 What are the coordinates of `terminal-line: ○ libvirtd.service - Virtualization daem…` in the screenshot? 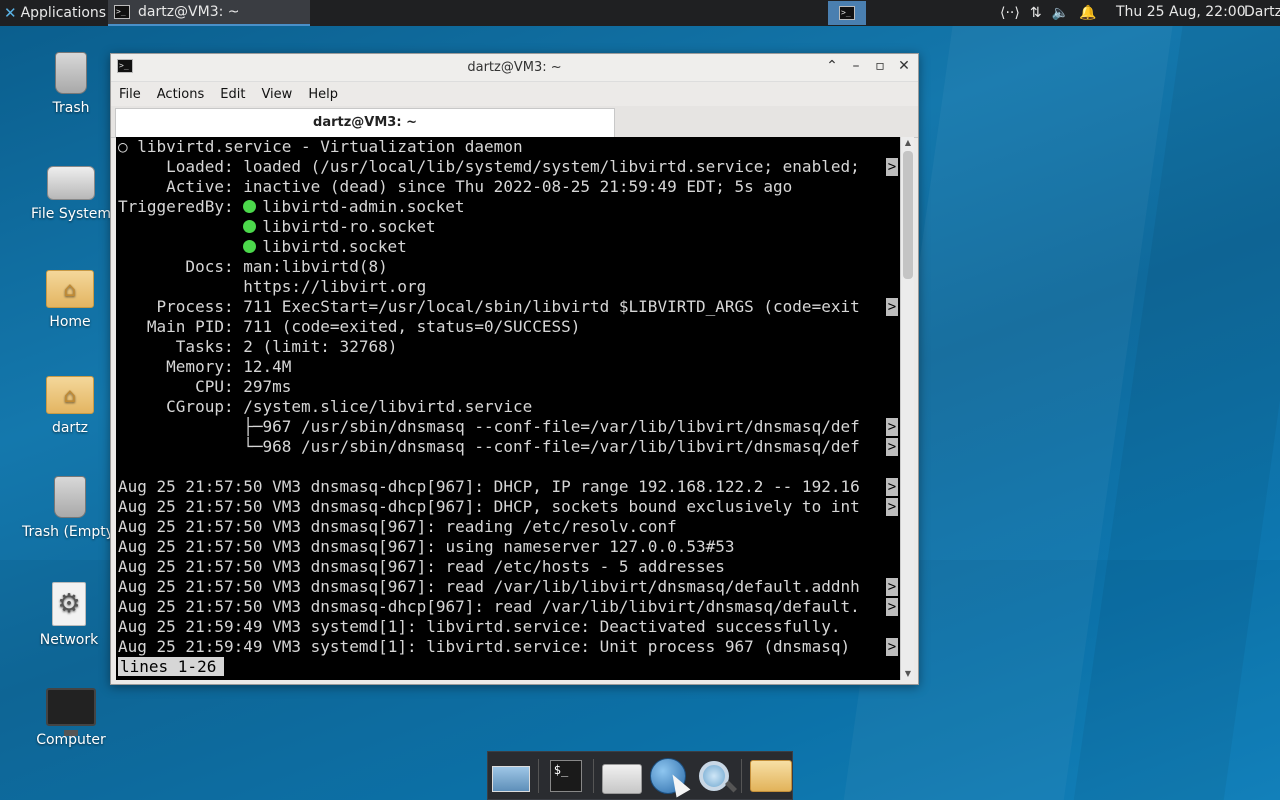 It's located at (508, 147).